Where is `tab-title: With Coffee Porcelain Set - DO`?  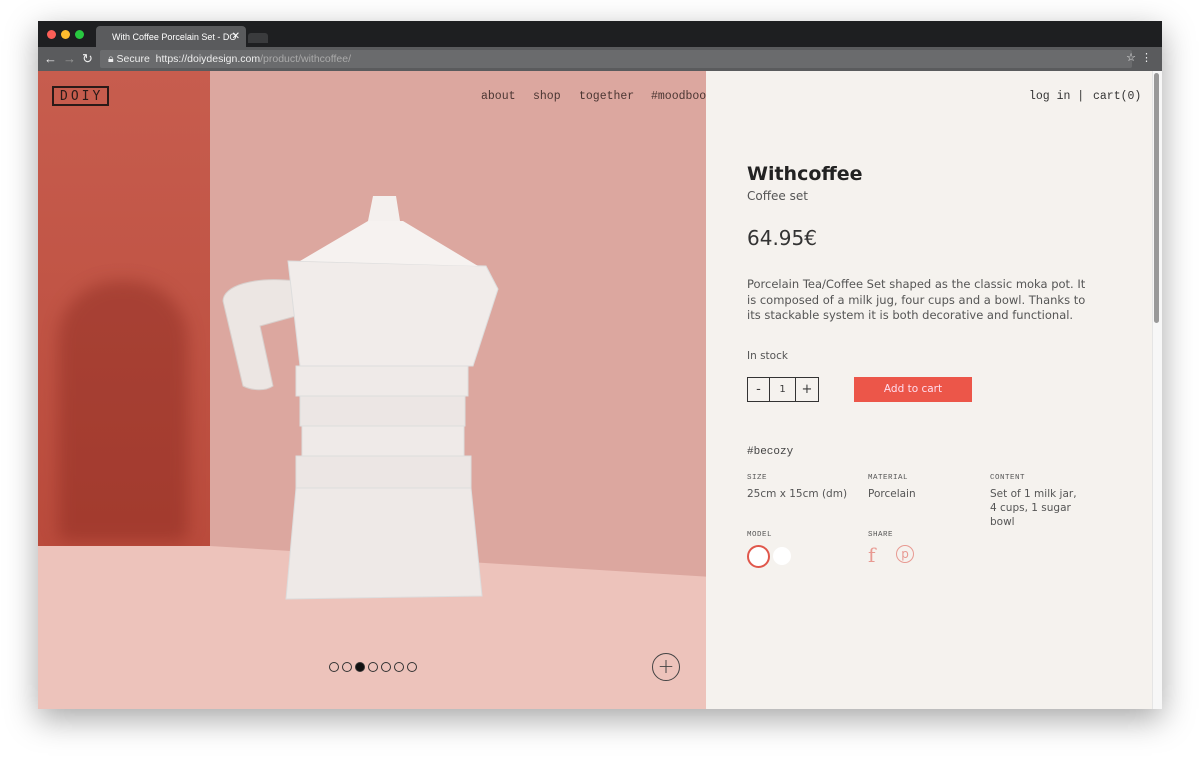 tab-title: With Coffee Porcelain Set - DO is located at coordinates (174, 37).